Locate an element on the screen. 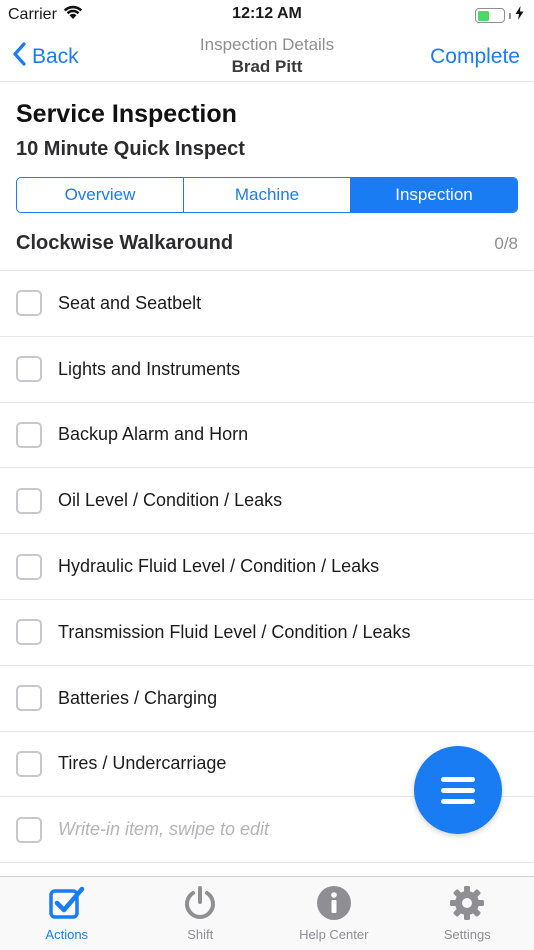 The width and height of the screenshot is (534, 950). battery-icon is located at coordinates (490, 15).